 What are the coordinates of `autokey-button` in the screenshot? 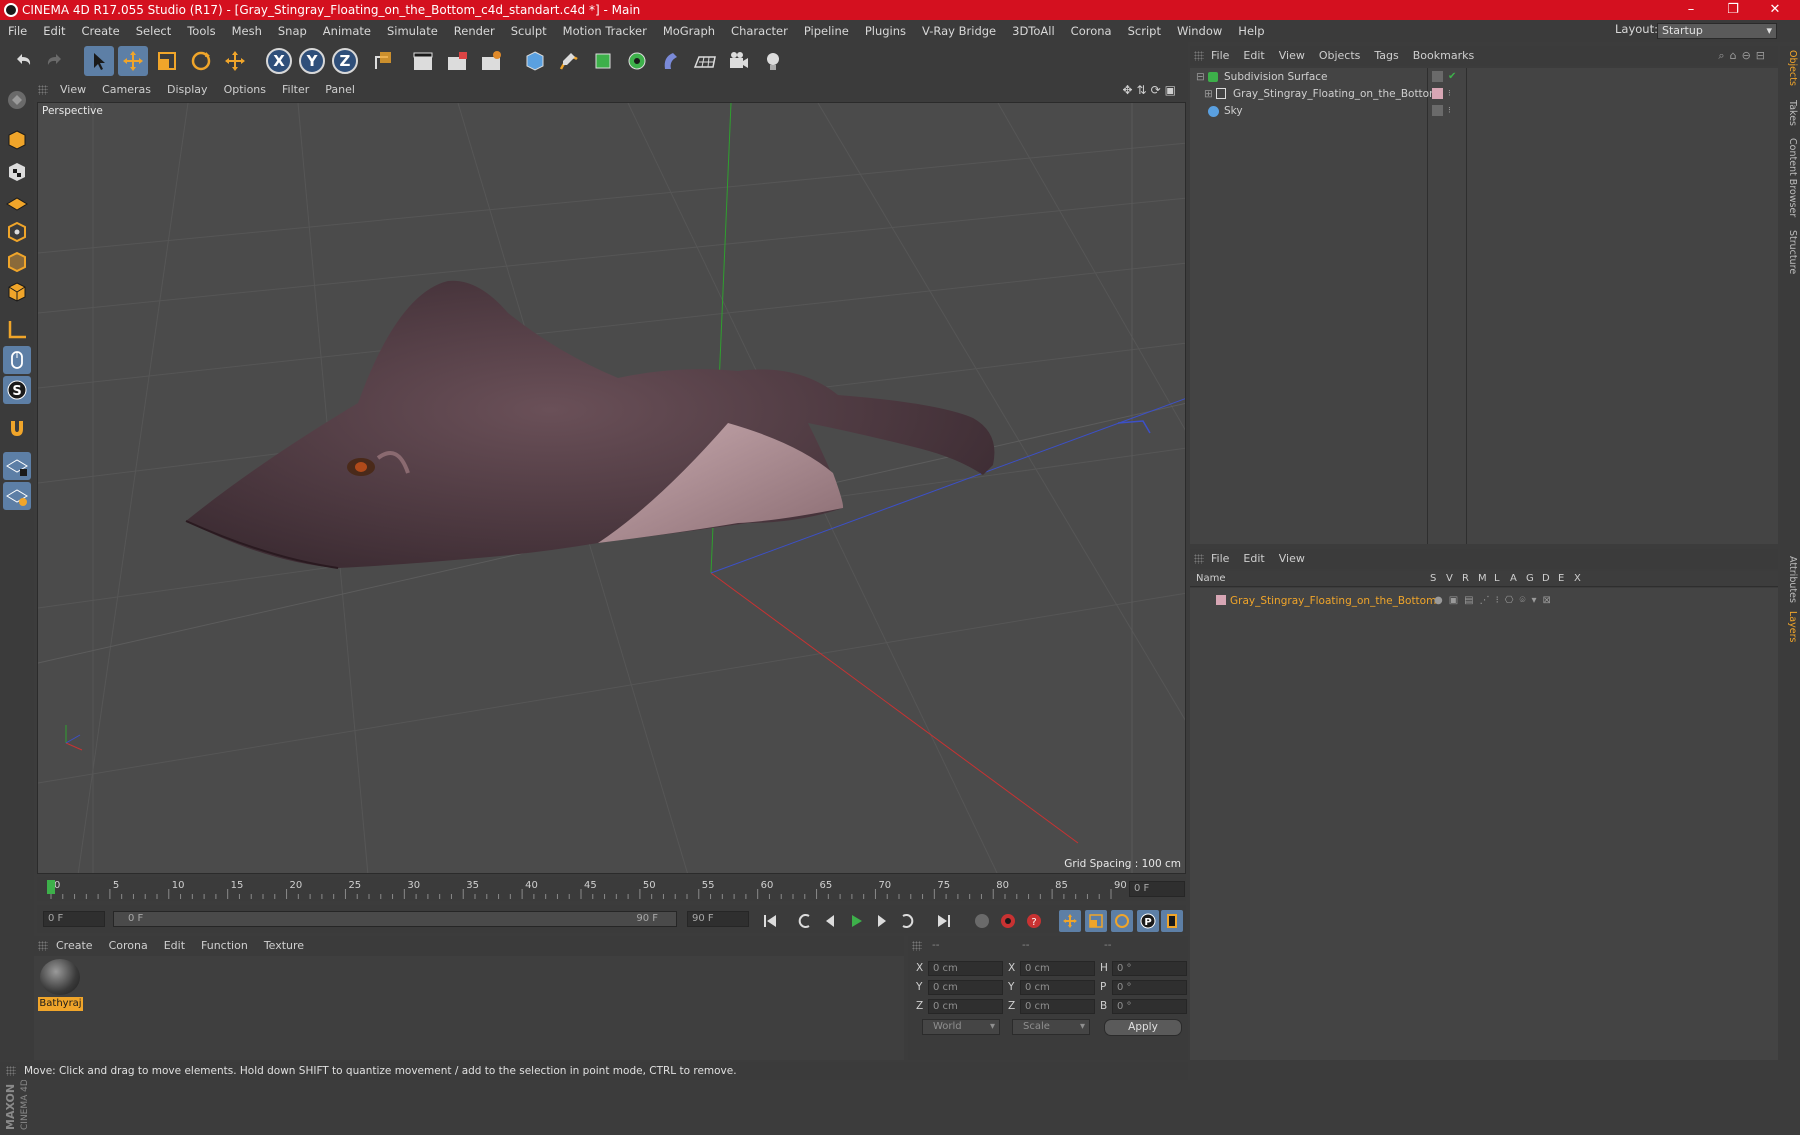 It's located at (1008, 921).